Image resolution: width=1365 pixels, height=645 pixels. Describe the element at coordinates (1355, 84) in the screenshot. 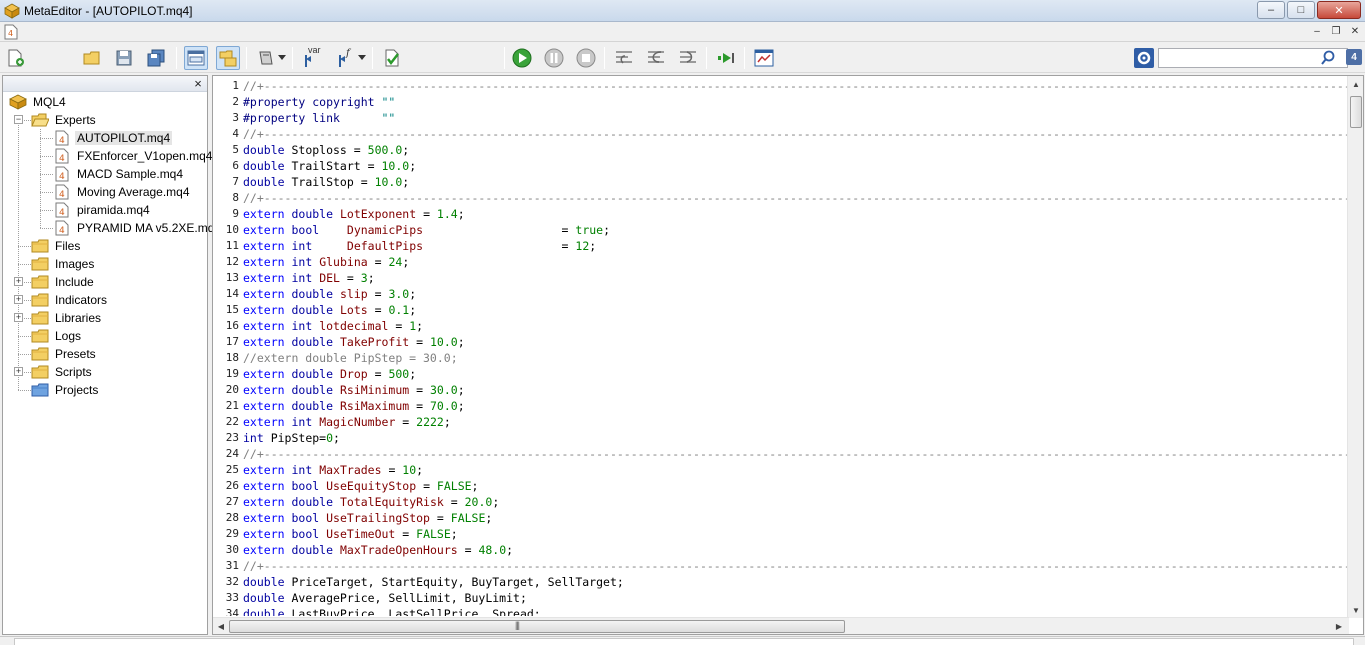

I see `scroll-up-icon: ▲` at that location.